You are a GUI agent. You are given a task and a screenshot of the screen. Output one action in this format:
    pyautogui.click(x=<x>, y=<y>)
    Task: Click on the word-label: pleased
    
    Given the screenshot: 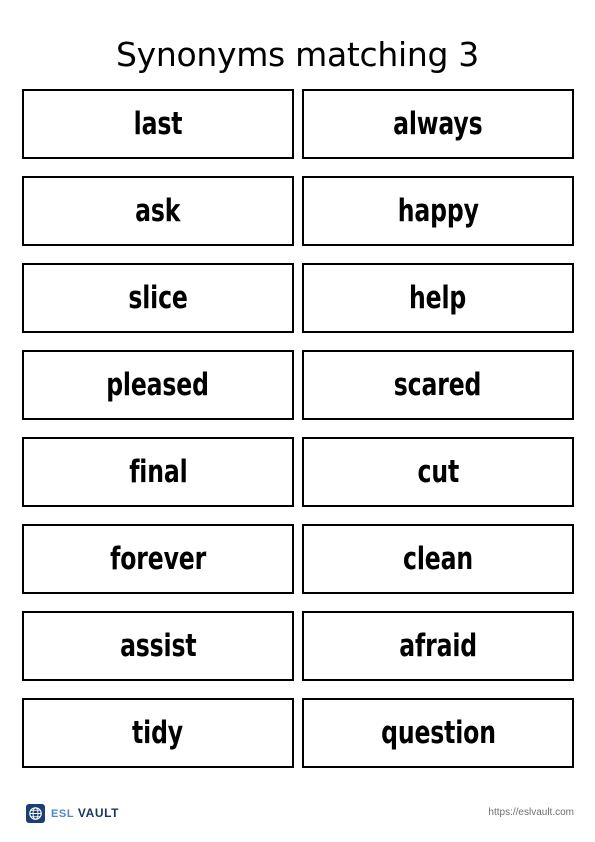 What is the action you would take?
    pyautogui.click(x=158, y=385)
    